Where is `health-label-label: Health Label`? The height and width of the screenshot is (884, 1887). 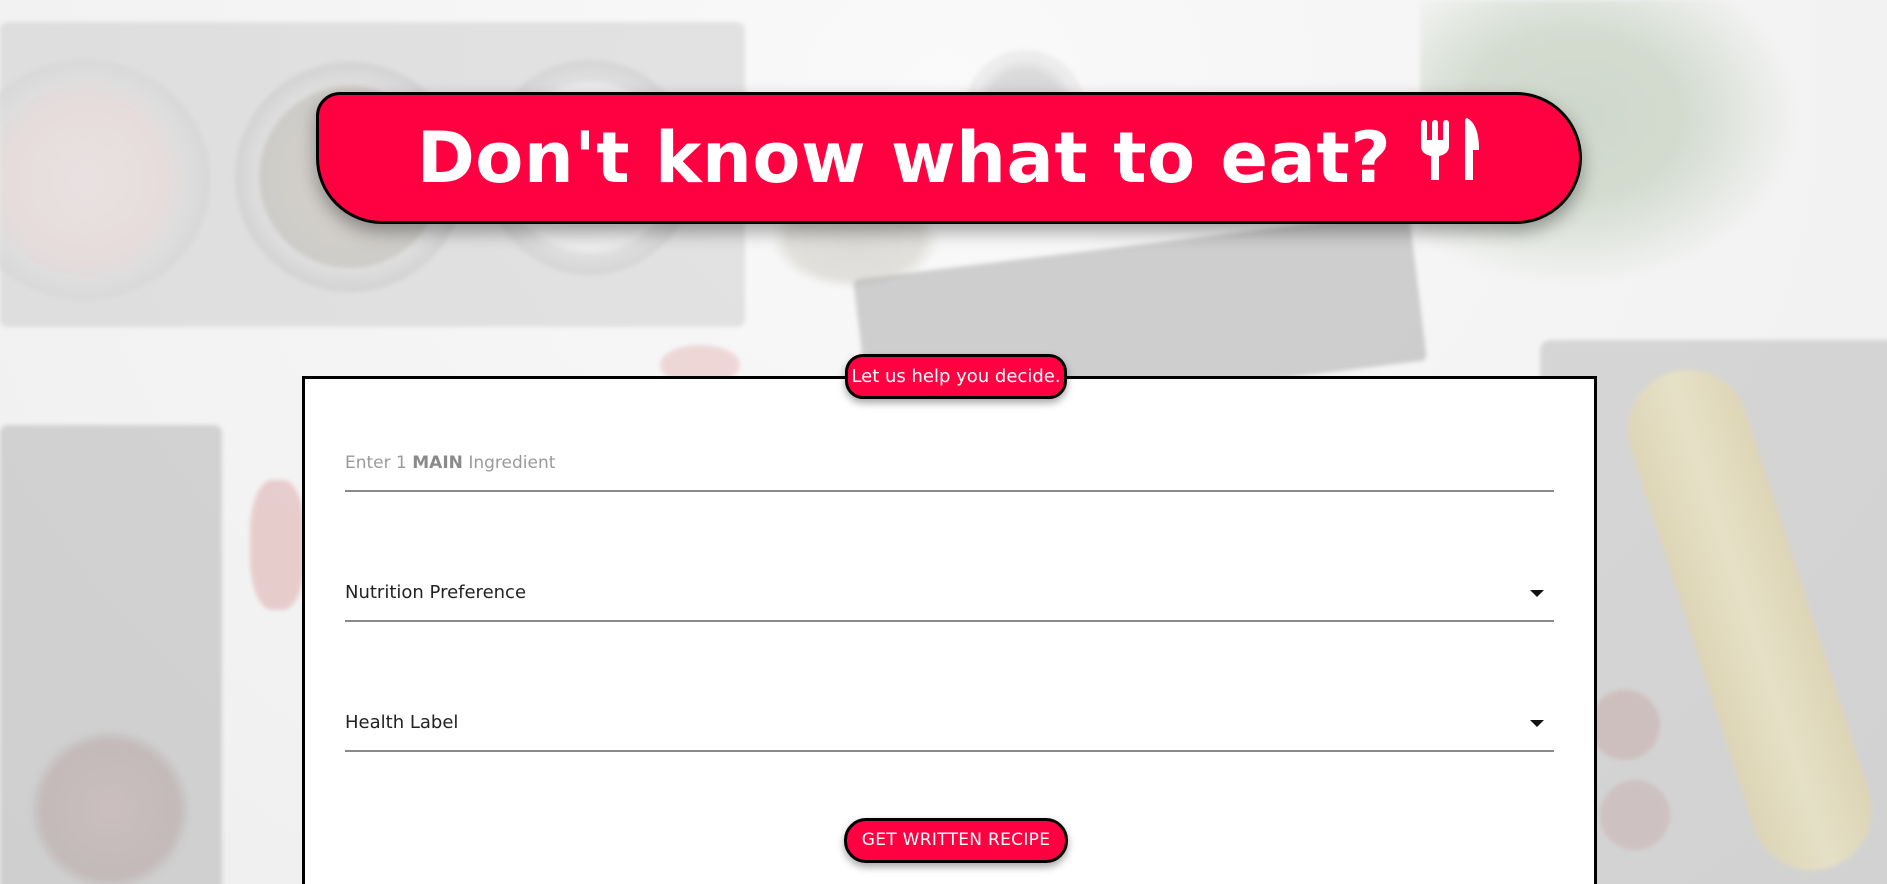
health-label-label: Health Label is located at coordinates (402, 722).